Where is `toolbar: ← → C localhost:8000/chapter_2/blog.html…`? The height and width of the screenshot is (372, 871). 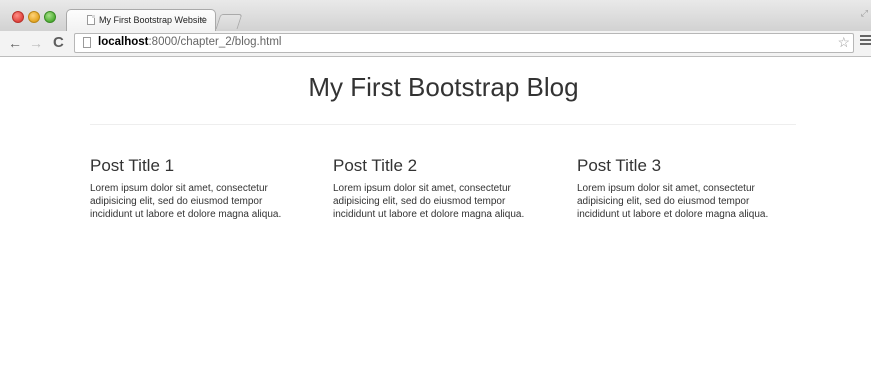
toolbar: ← → C localhost:8000/chapter_2/blog.html… is located at coordinates (435, 44).